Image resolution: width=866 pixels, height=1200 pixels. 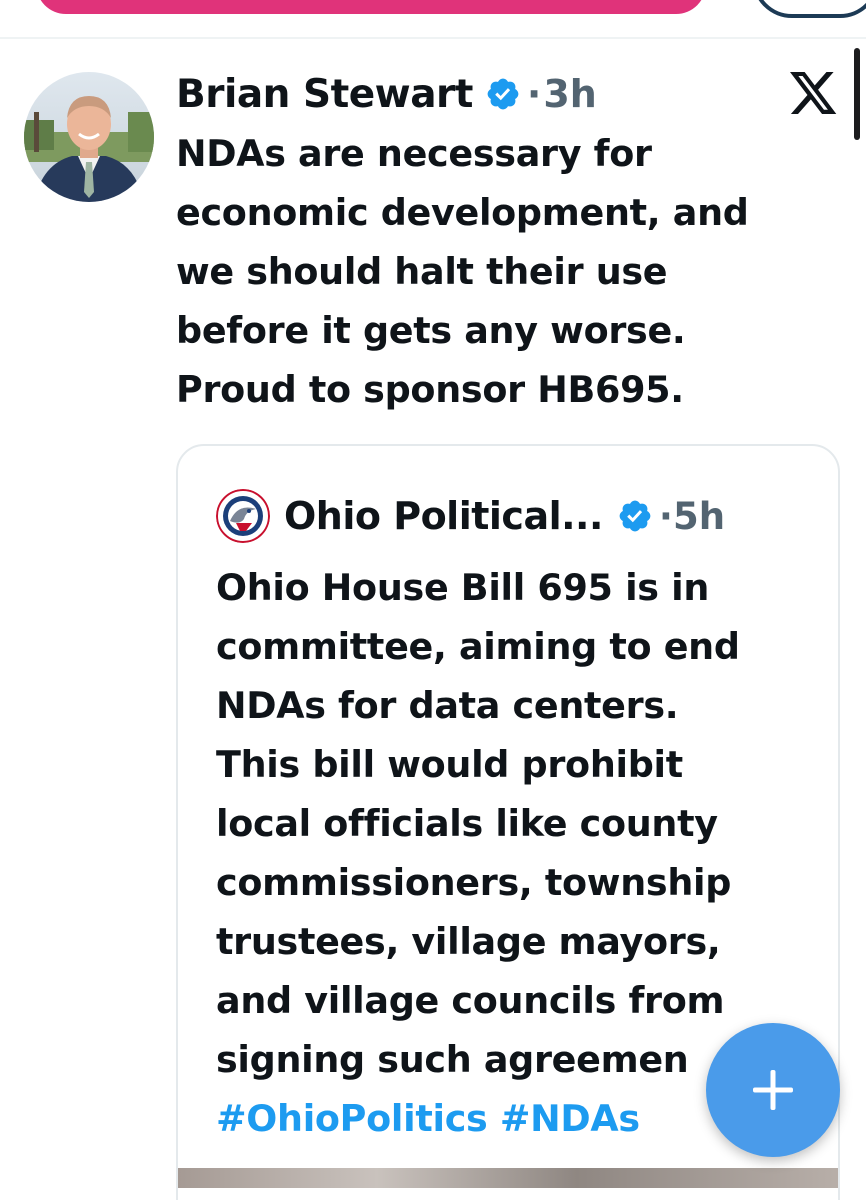 I want to click on tweet-header: Brian Stewart · 3h, so click(x=386, y=94).